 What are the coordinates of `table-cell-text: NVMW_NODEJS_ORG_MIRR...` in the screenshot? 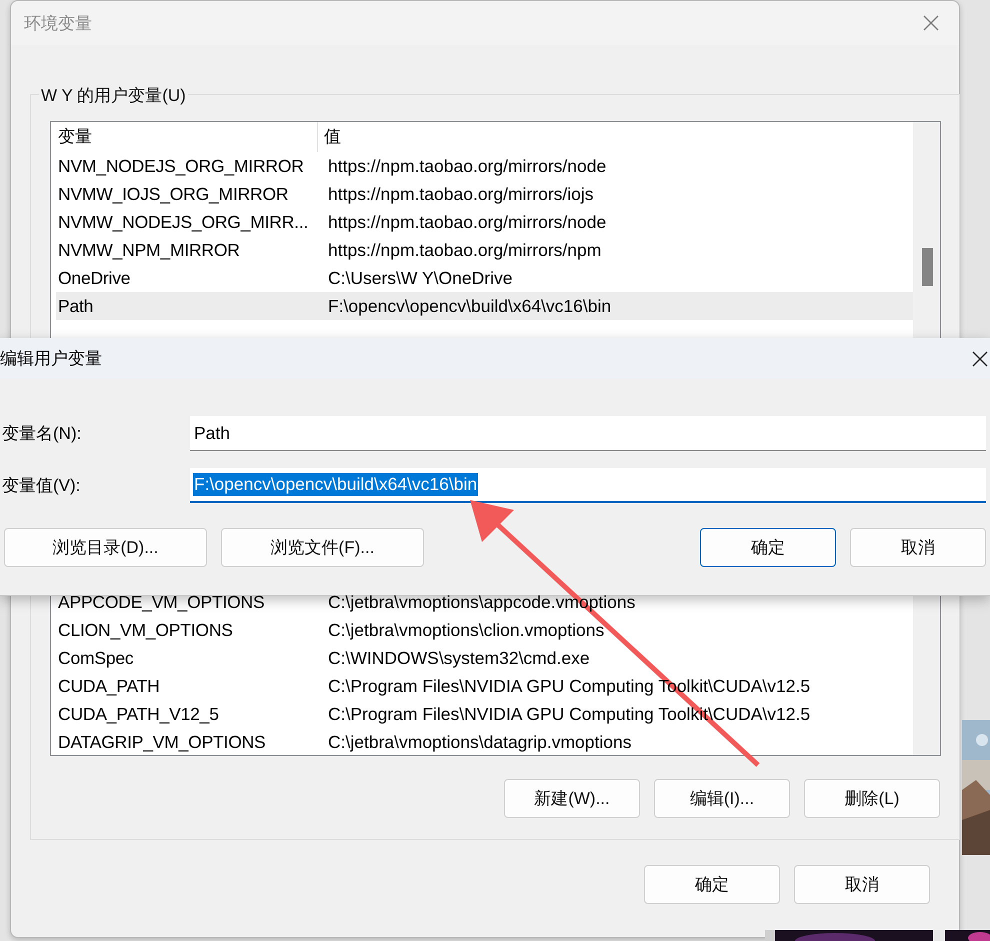 It's located at (183, 222).